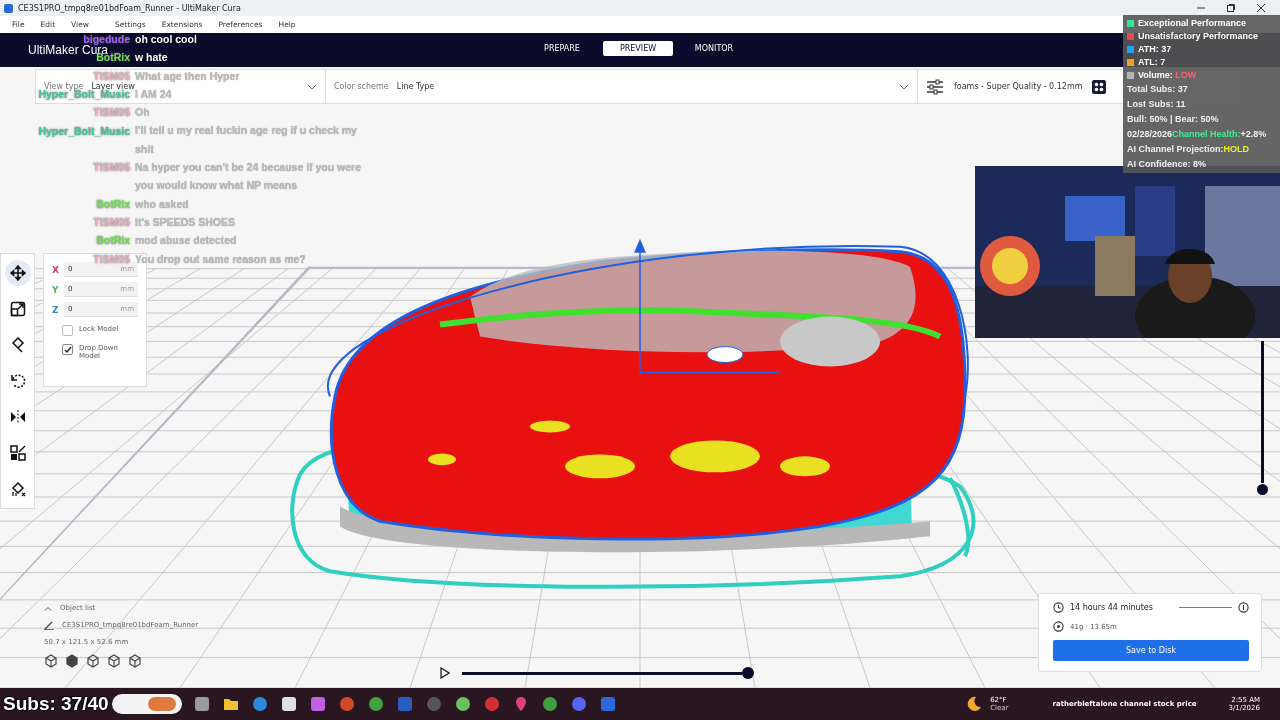 The height and width of the screenshot is (720, 1280). I want to click on spool-icon, so click(1058, 626).